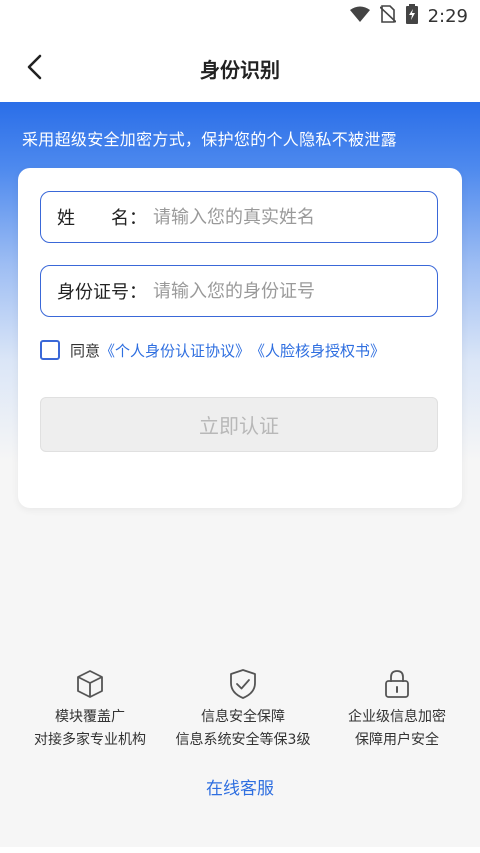 This screenshot has width=480, height=853. I want to click on agreement-checkbox, so click(50, 350).